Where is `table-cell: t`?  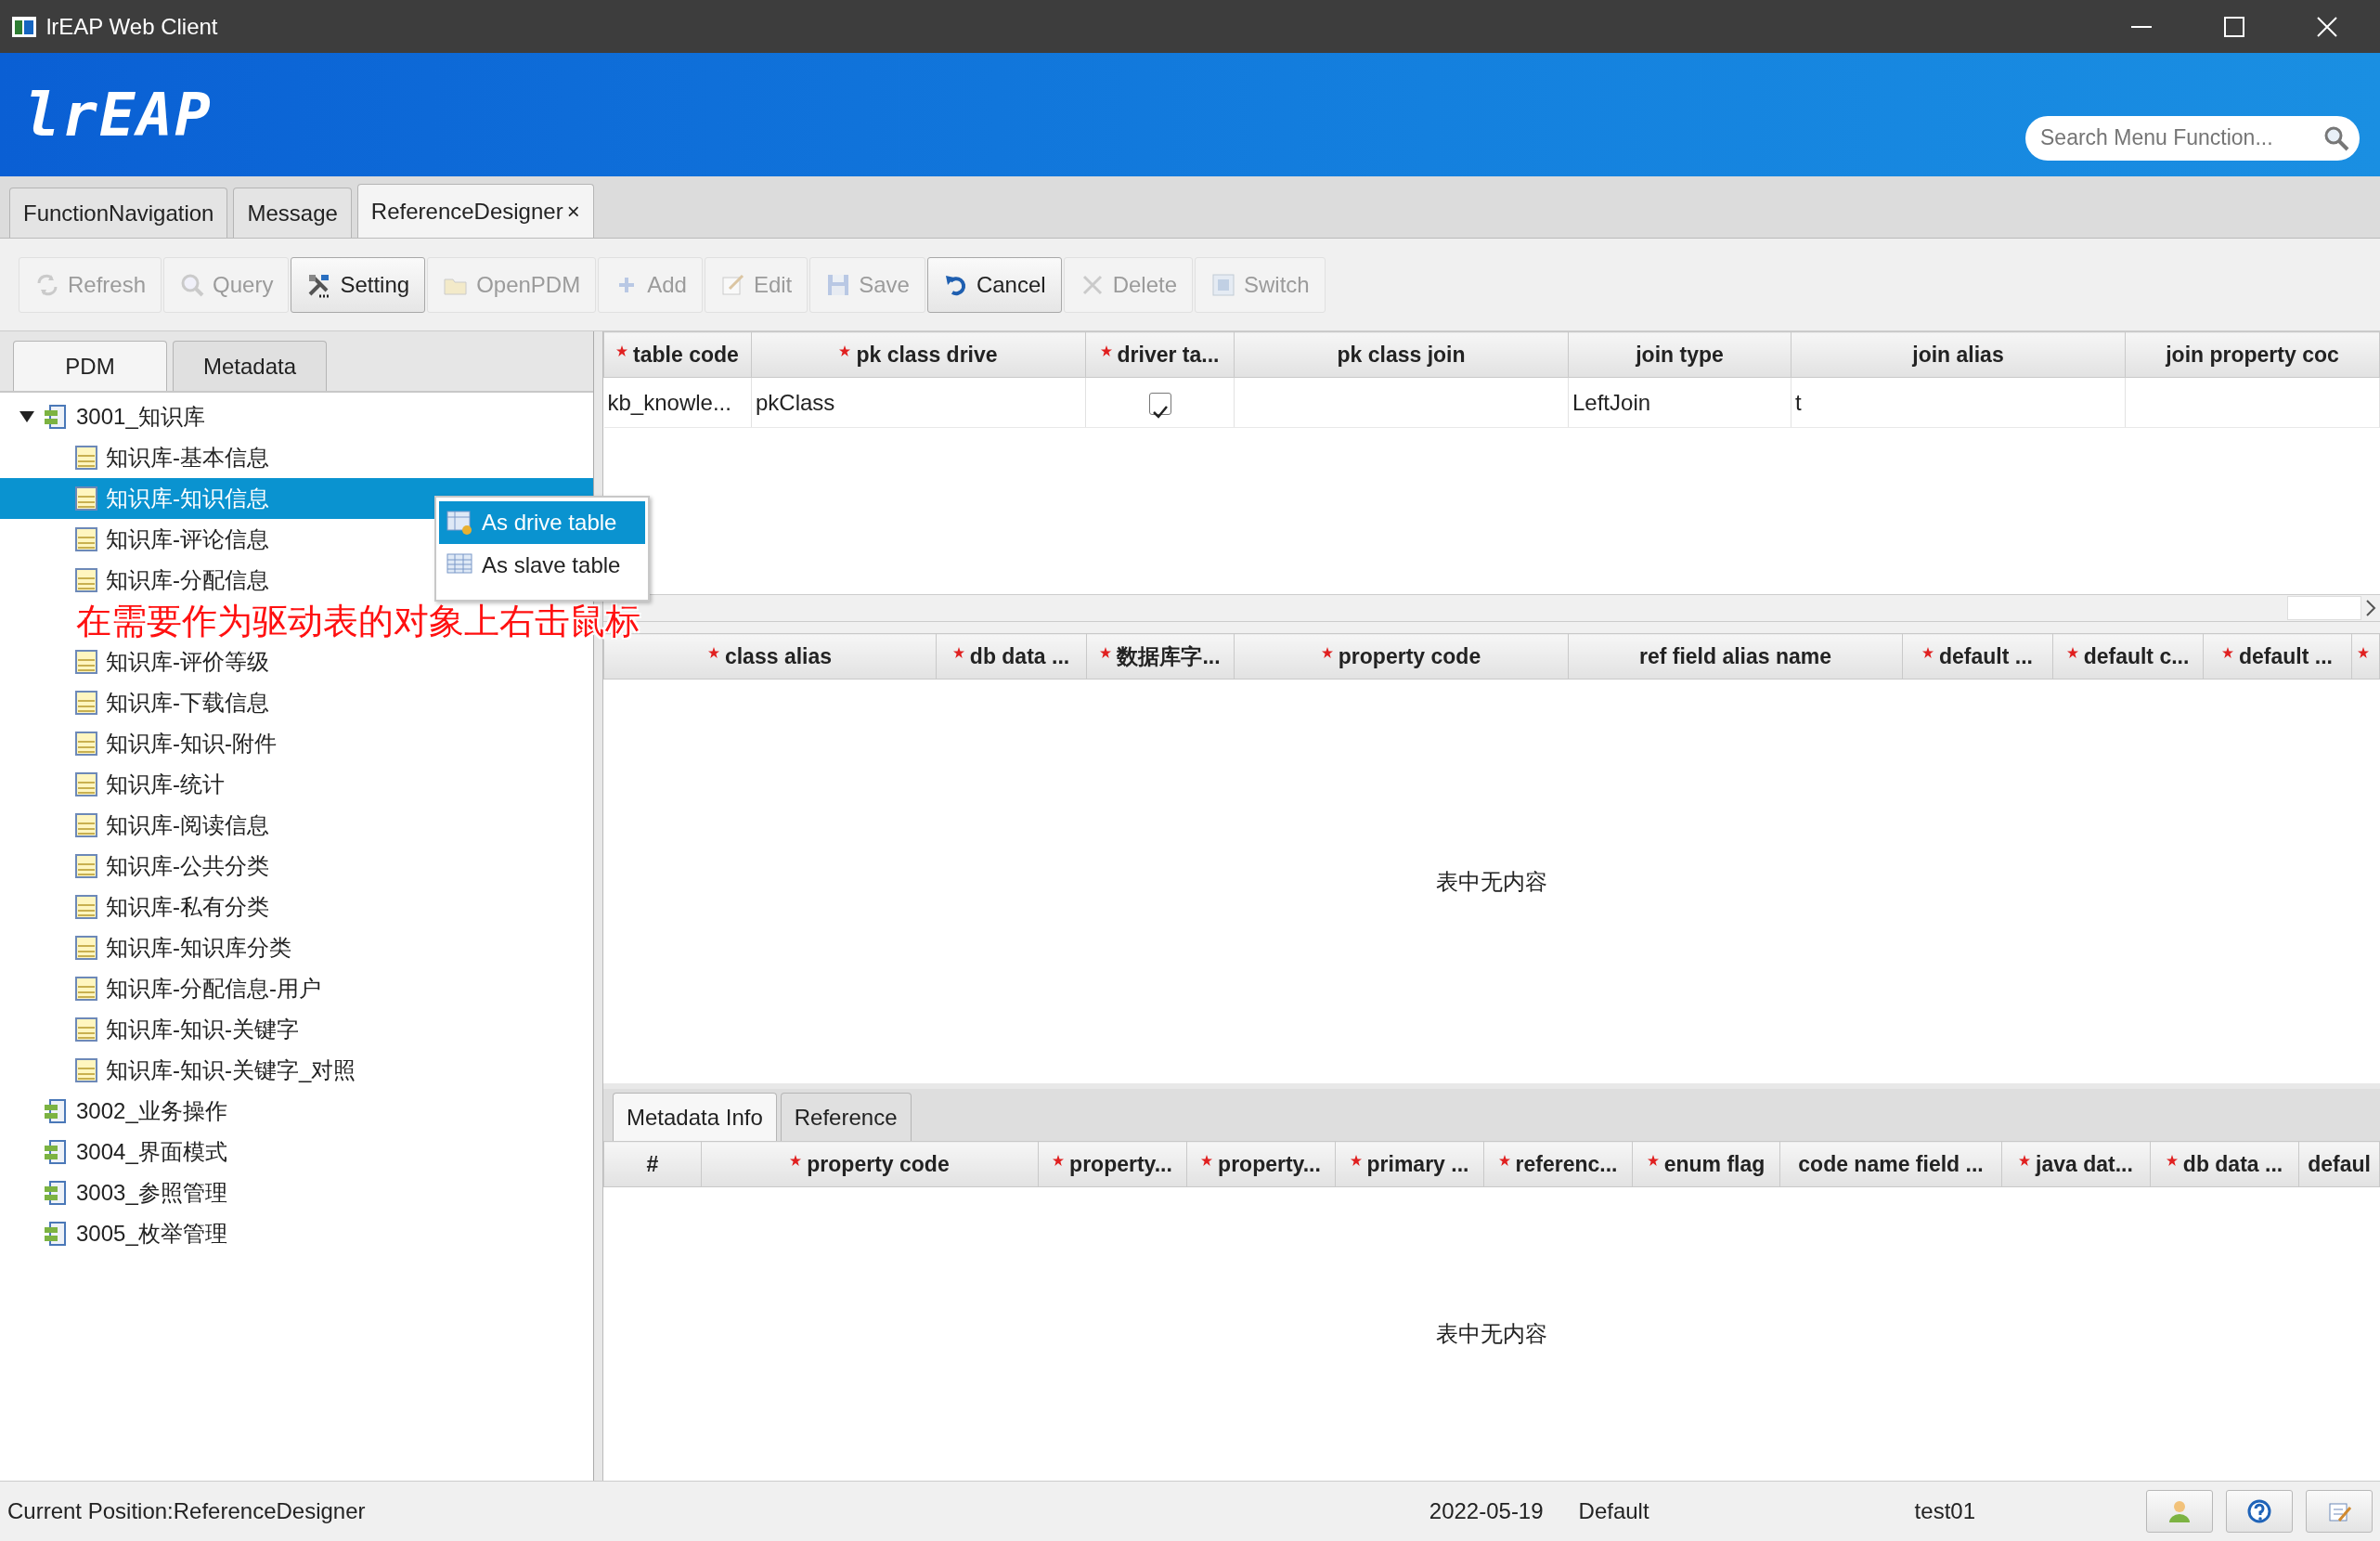
table-cell: t is located at coordinates (1958, 403).